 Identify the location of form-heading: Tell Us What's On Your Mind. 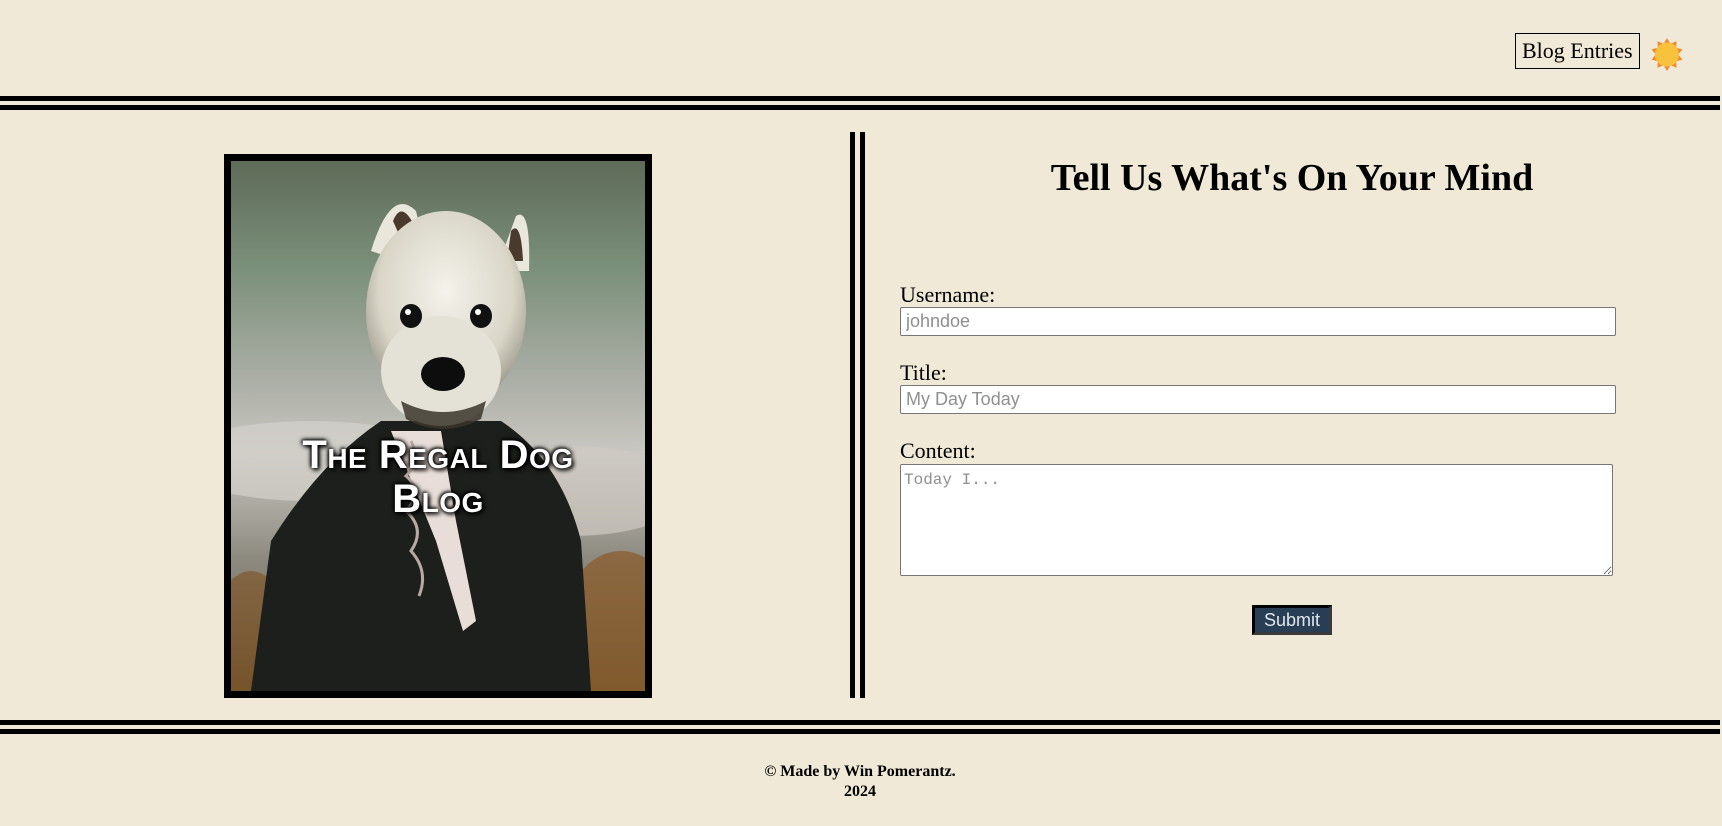
(1292, 178).